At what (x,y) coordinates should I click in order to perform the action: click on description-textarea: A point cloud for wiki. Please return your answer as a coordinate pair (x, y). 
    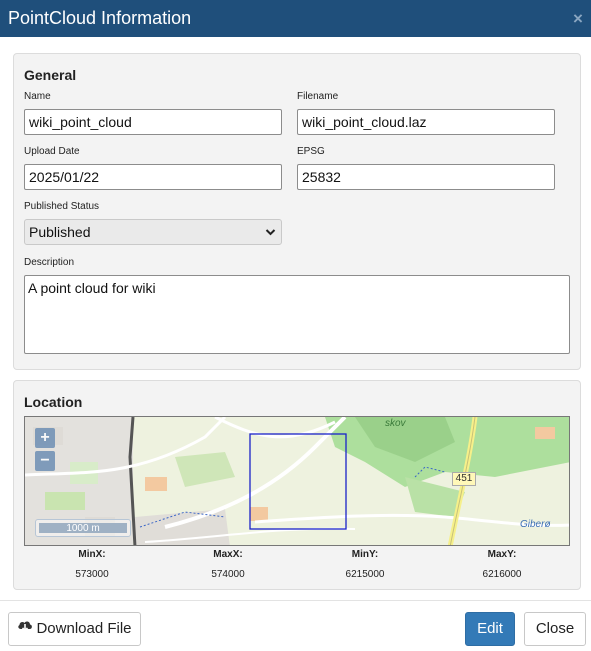
    Looking at the image, I should click on (297, 314).